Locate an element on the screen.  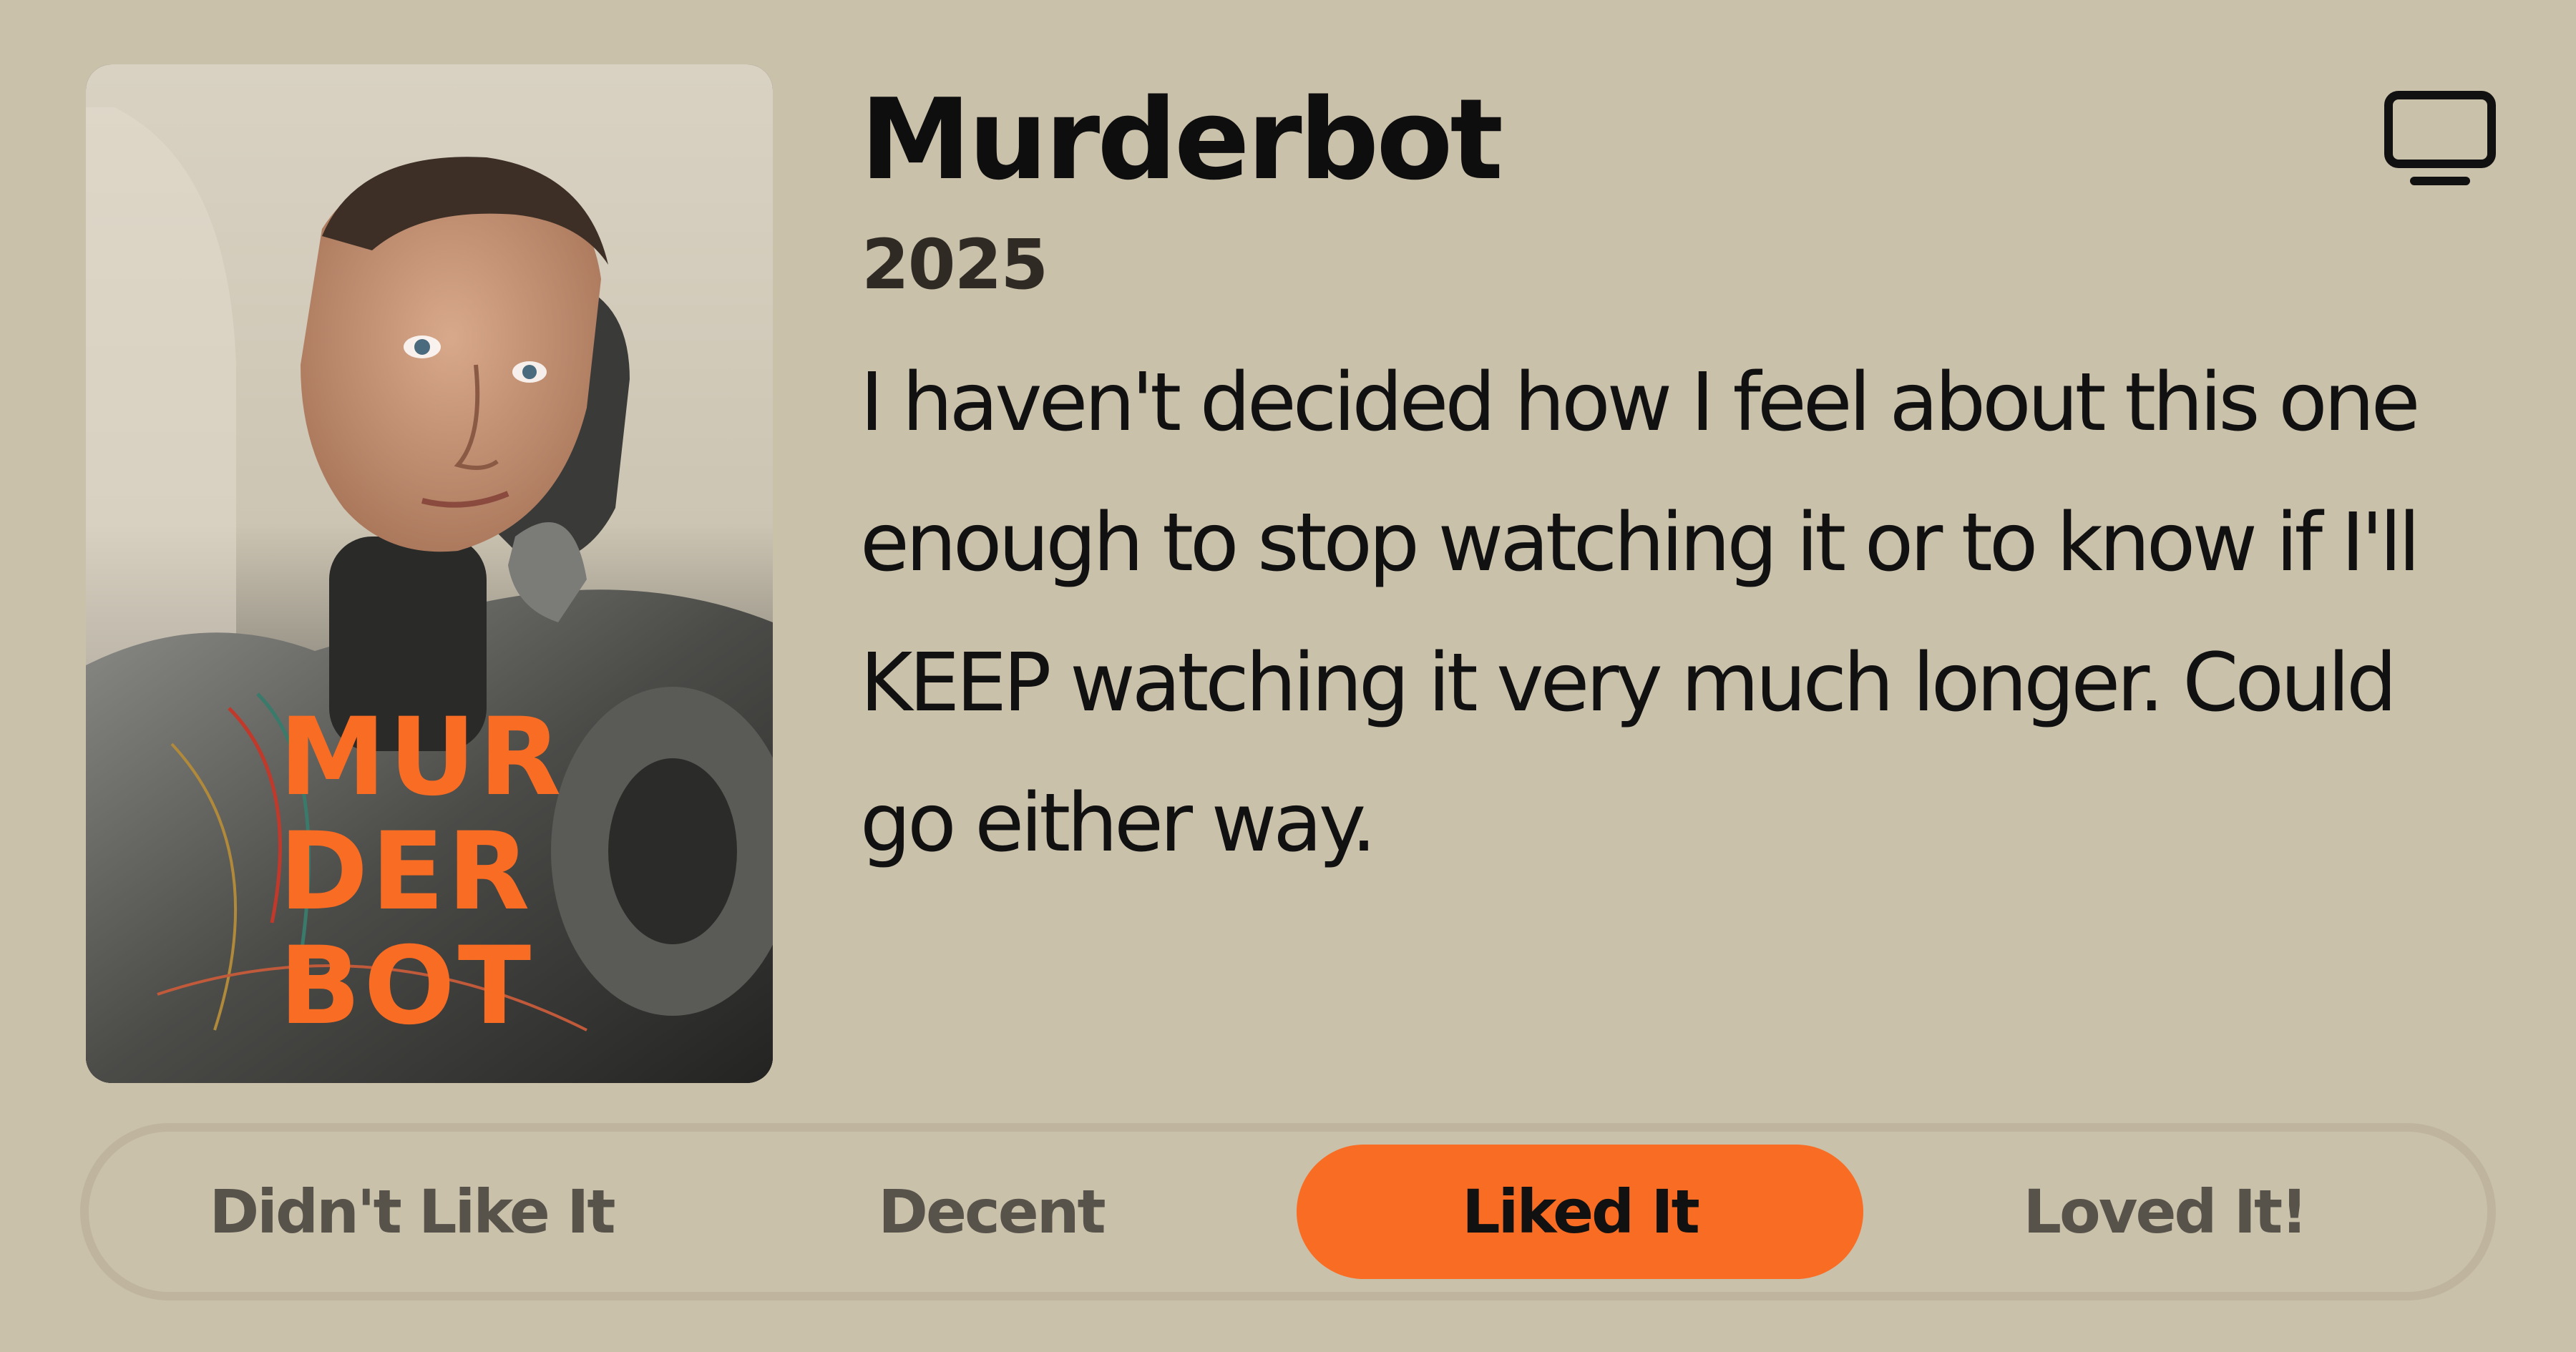
svg-text: DER is located at coordinates (405, 872).